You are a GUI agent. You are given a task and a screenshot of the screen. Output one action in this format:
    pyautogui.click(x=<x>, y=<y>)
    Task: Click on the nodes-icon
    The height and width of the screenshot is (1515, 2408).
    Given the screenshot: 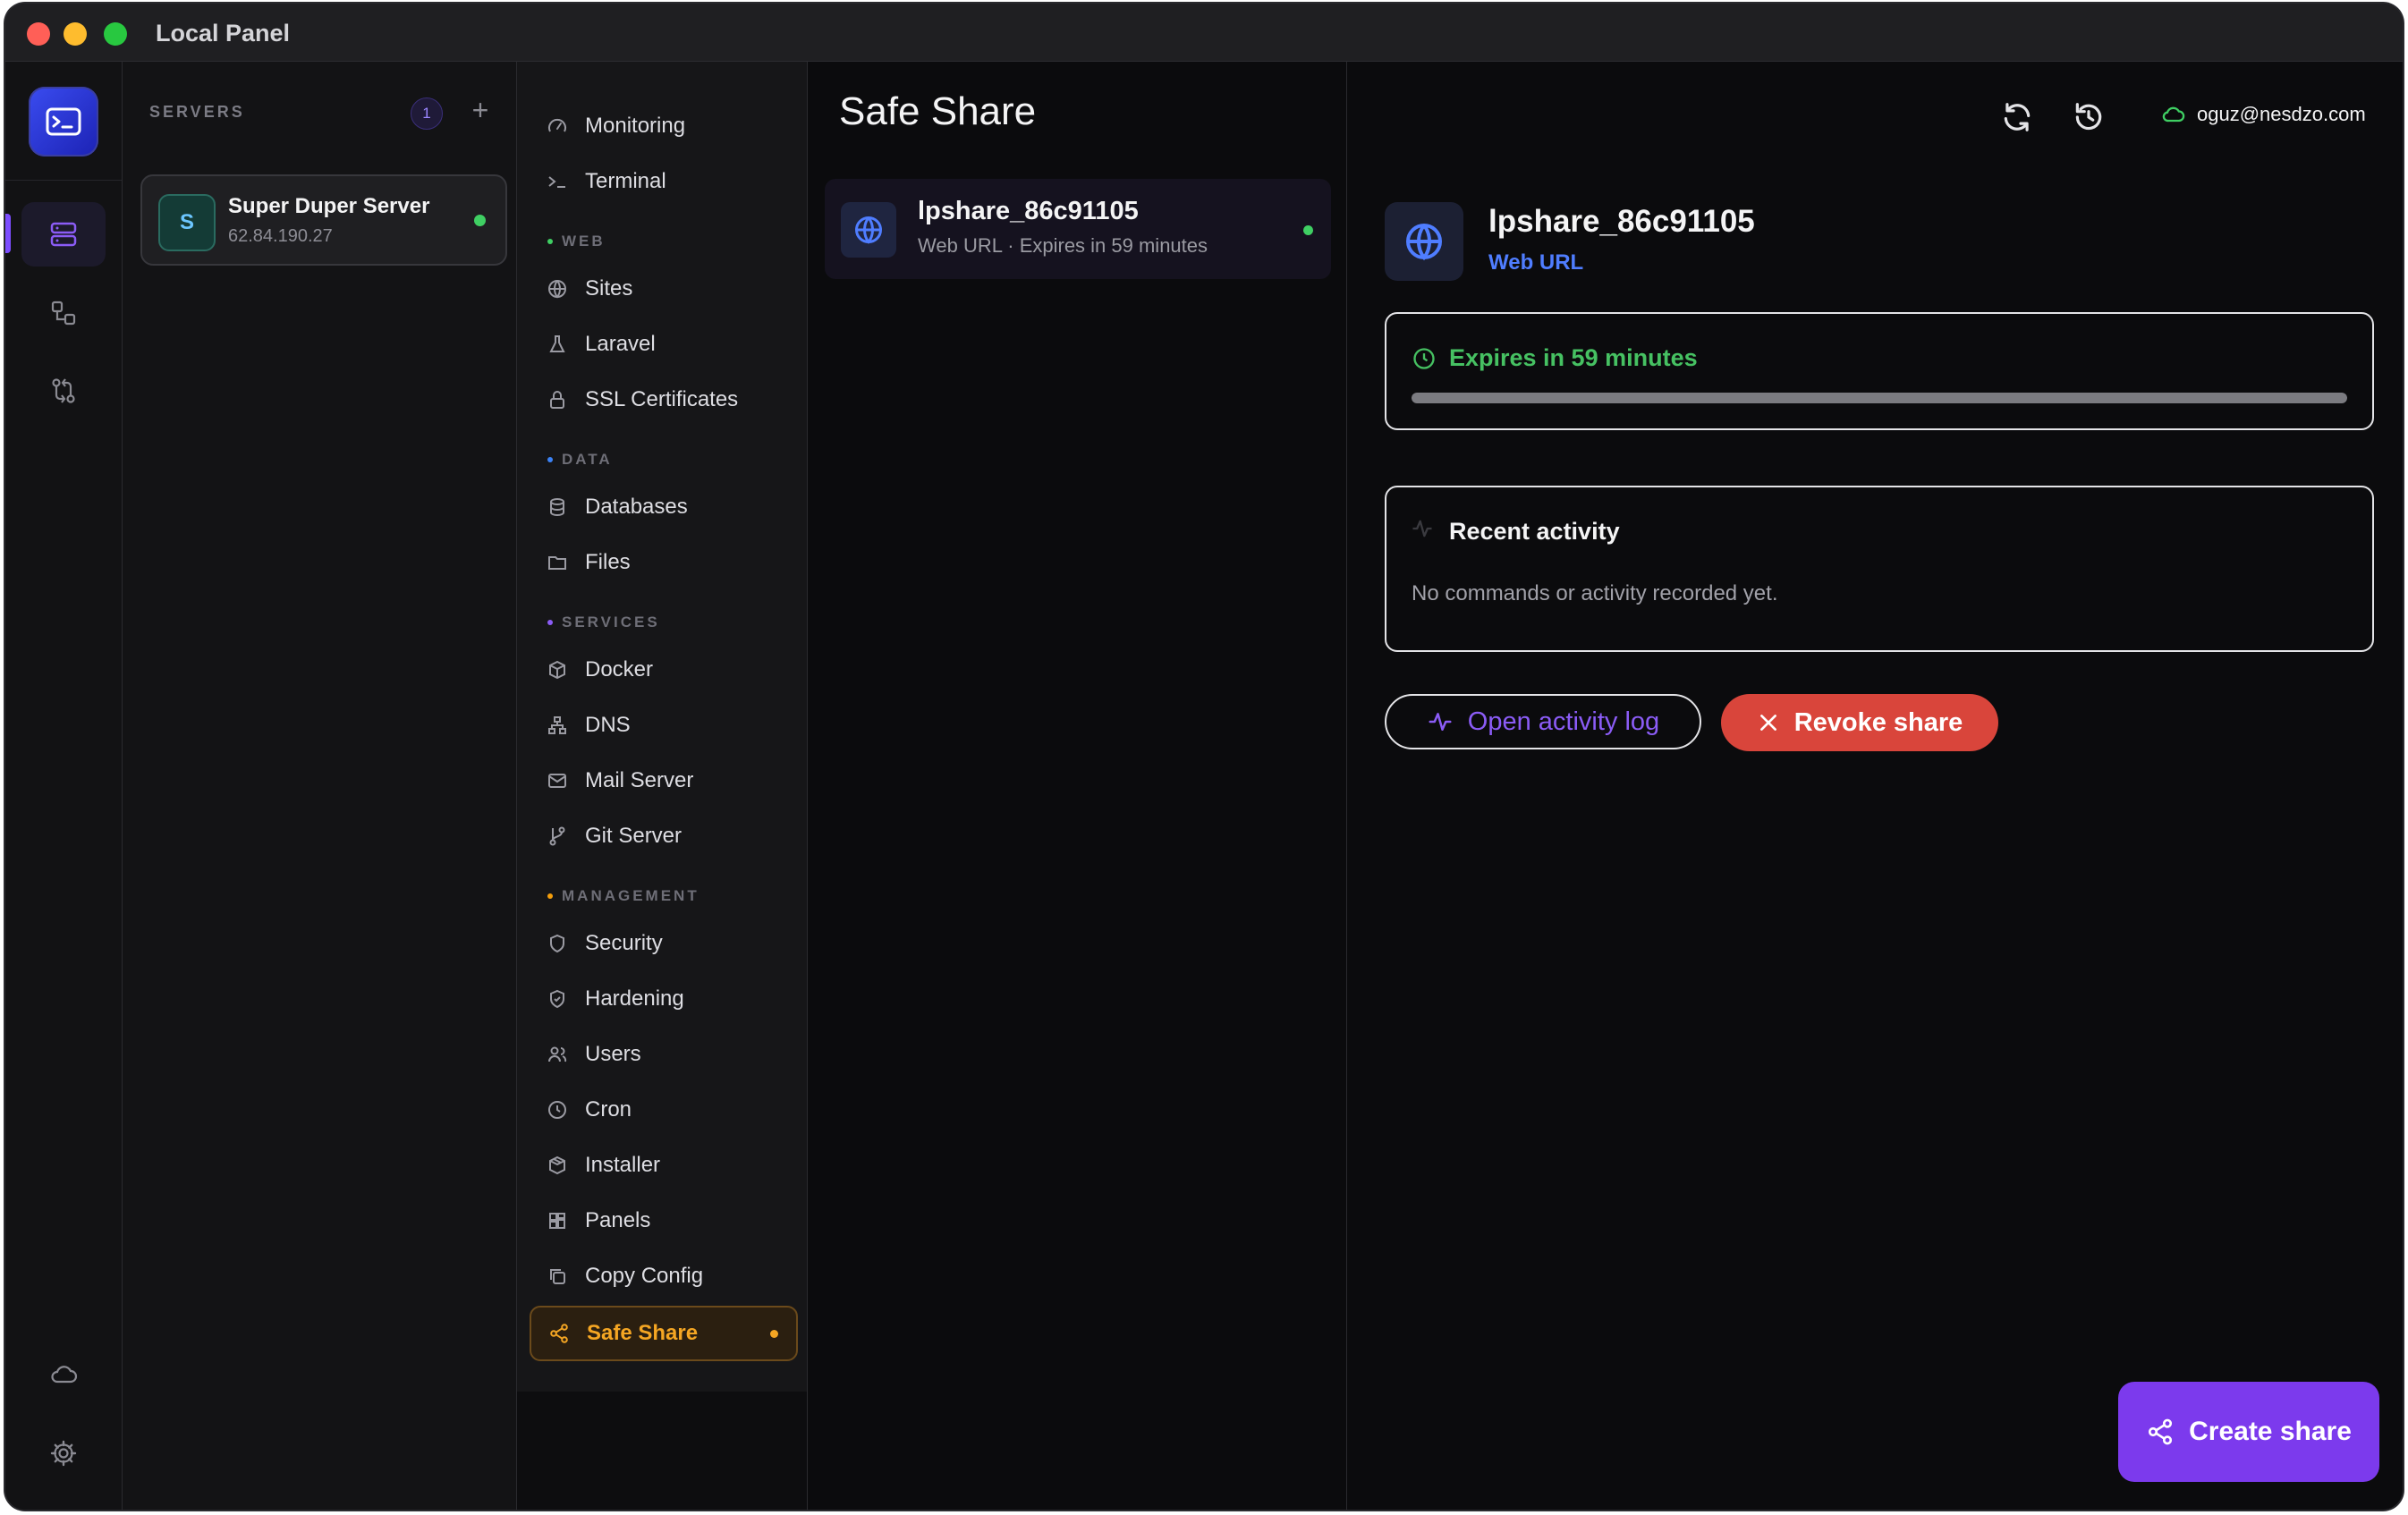 What is the action you would take?
    pyautogui.click(x=64, y=313)
    